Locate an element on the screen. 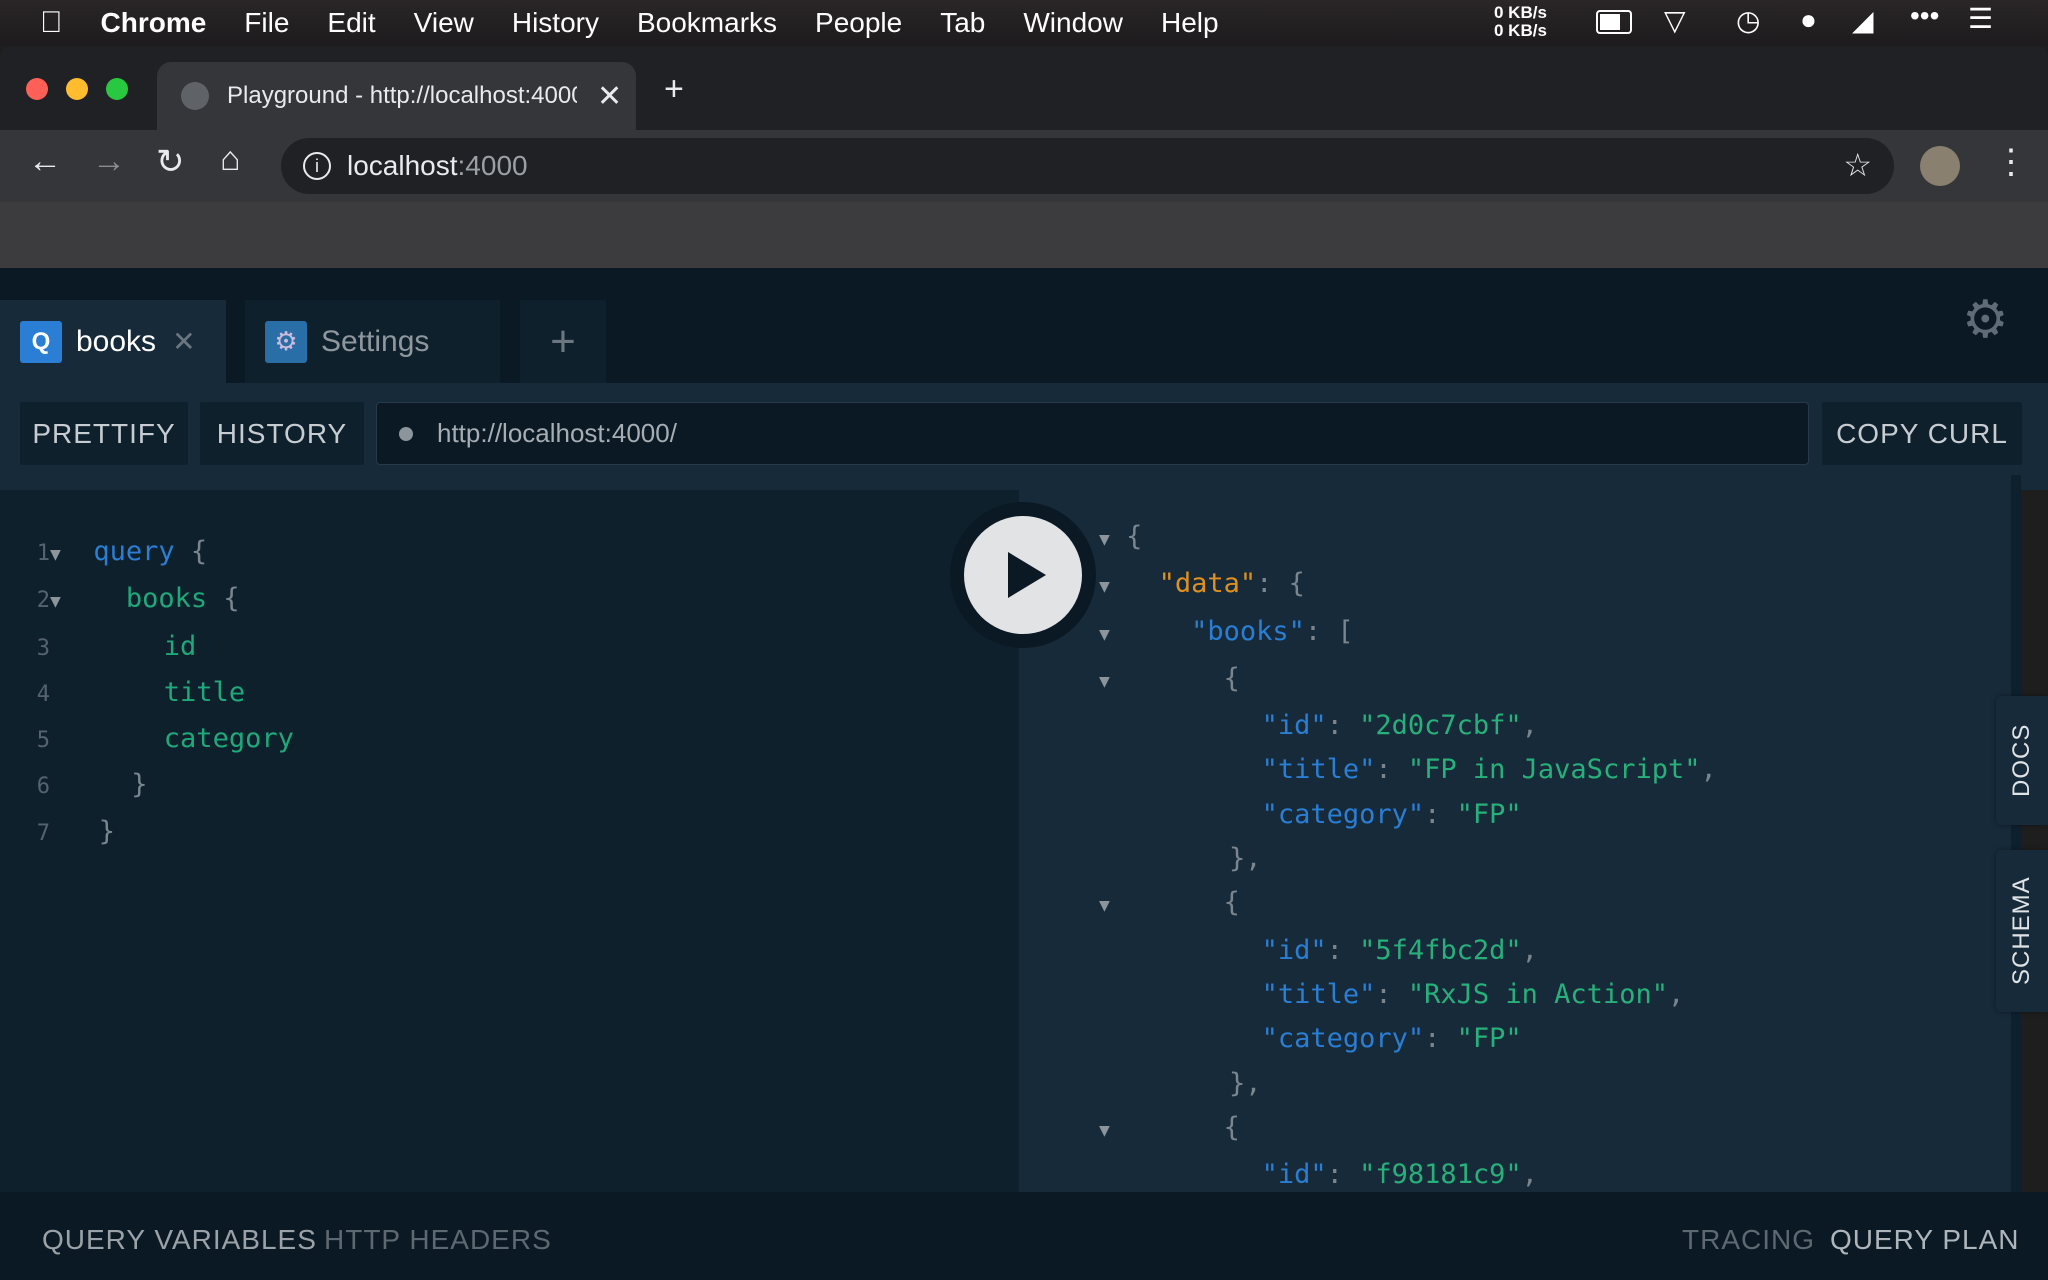 The width and height of the screenshot is (2048, 1280). result-line: "id": "2d0c7cbf", is located at coordinates (1399, 726).